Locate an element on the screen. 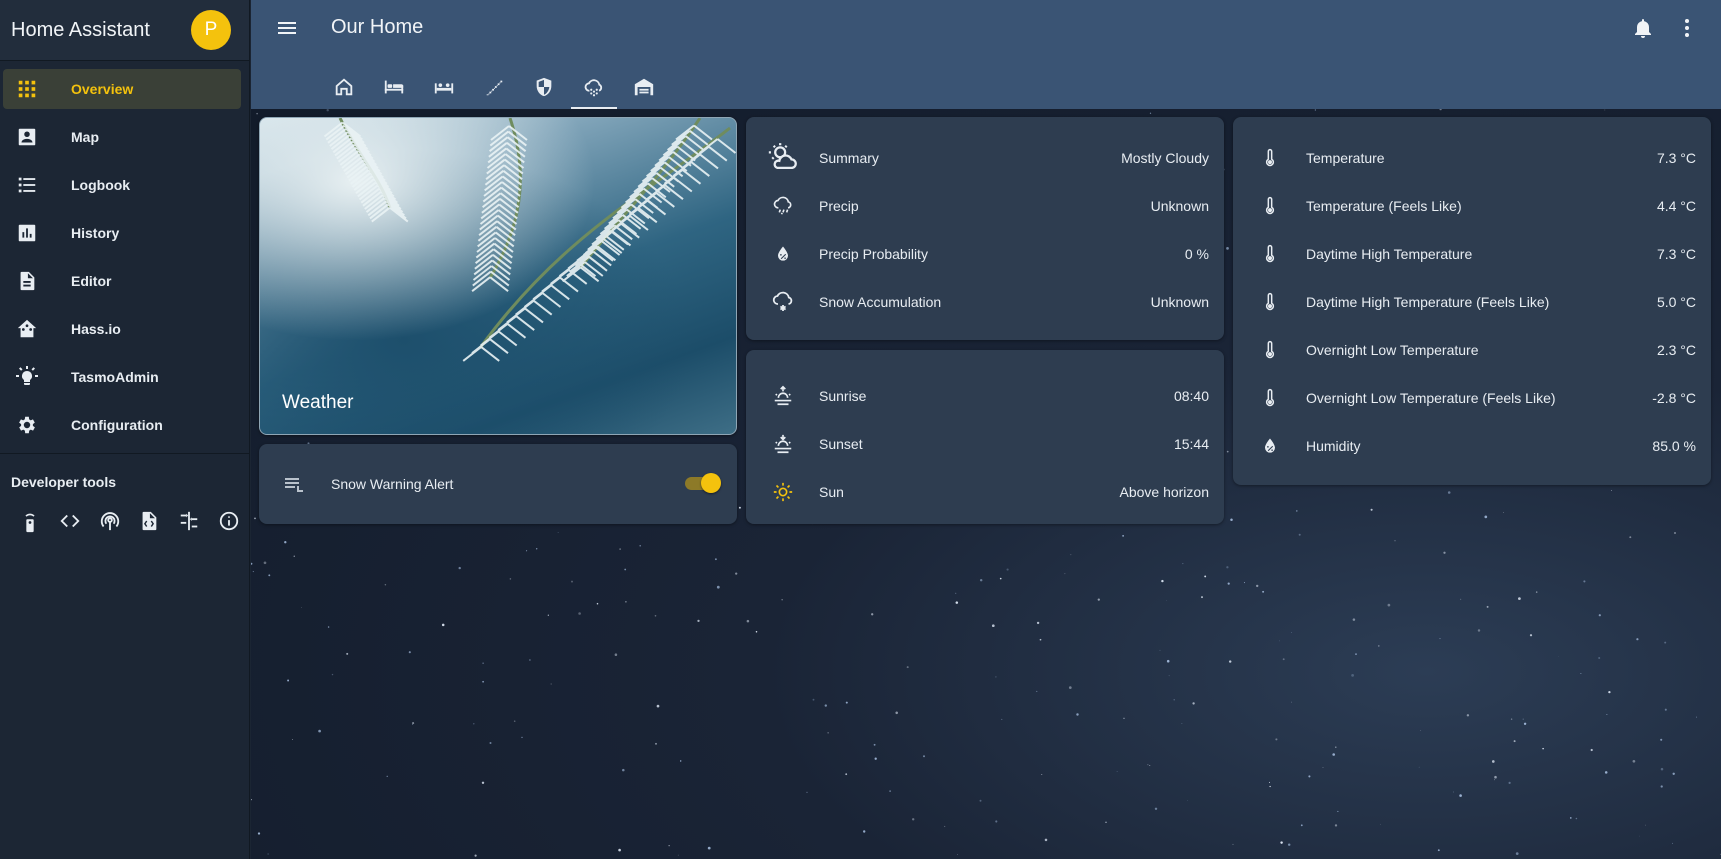 This screenshot has width=1721, height=859. entity-name: Overnight Low Temperature is located at coordinates (1392, 350).